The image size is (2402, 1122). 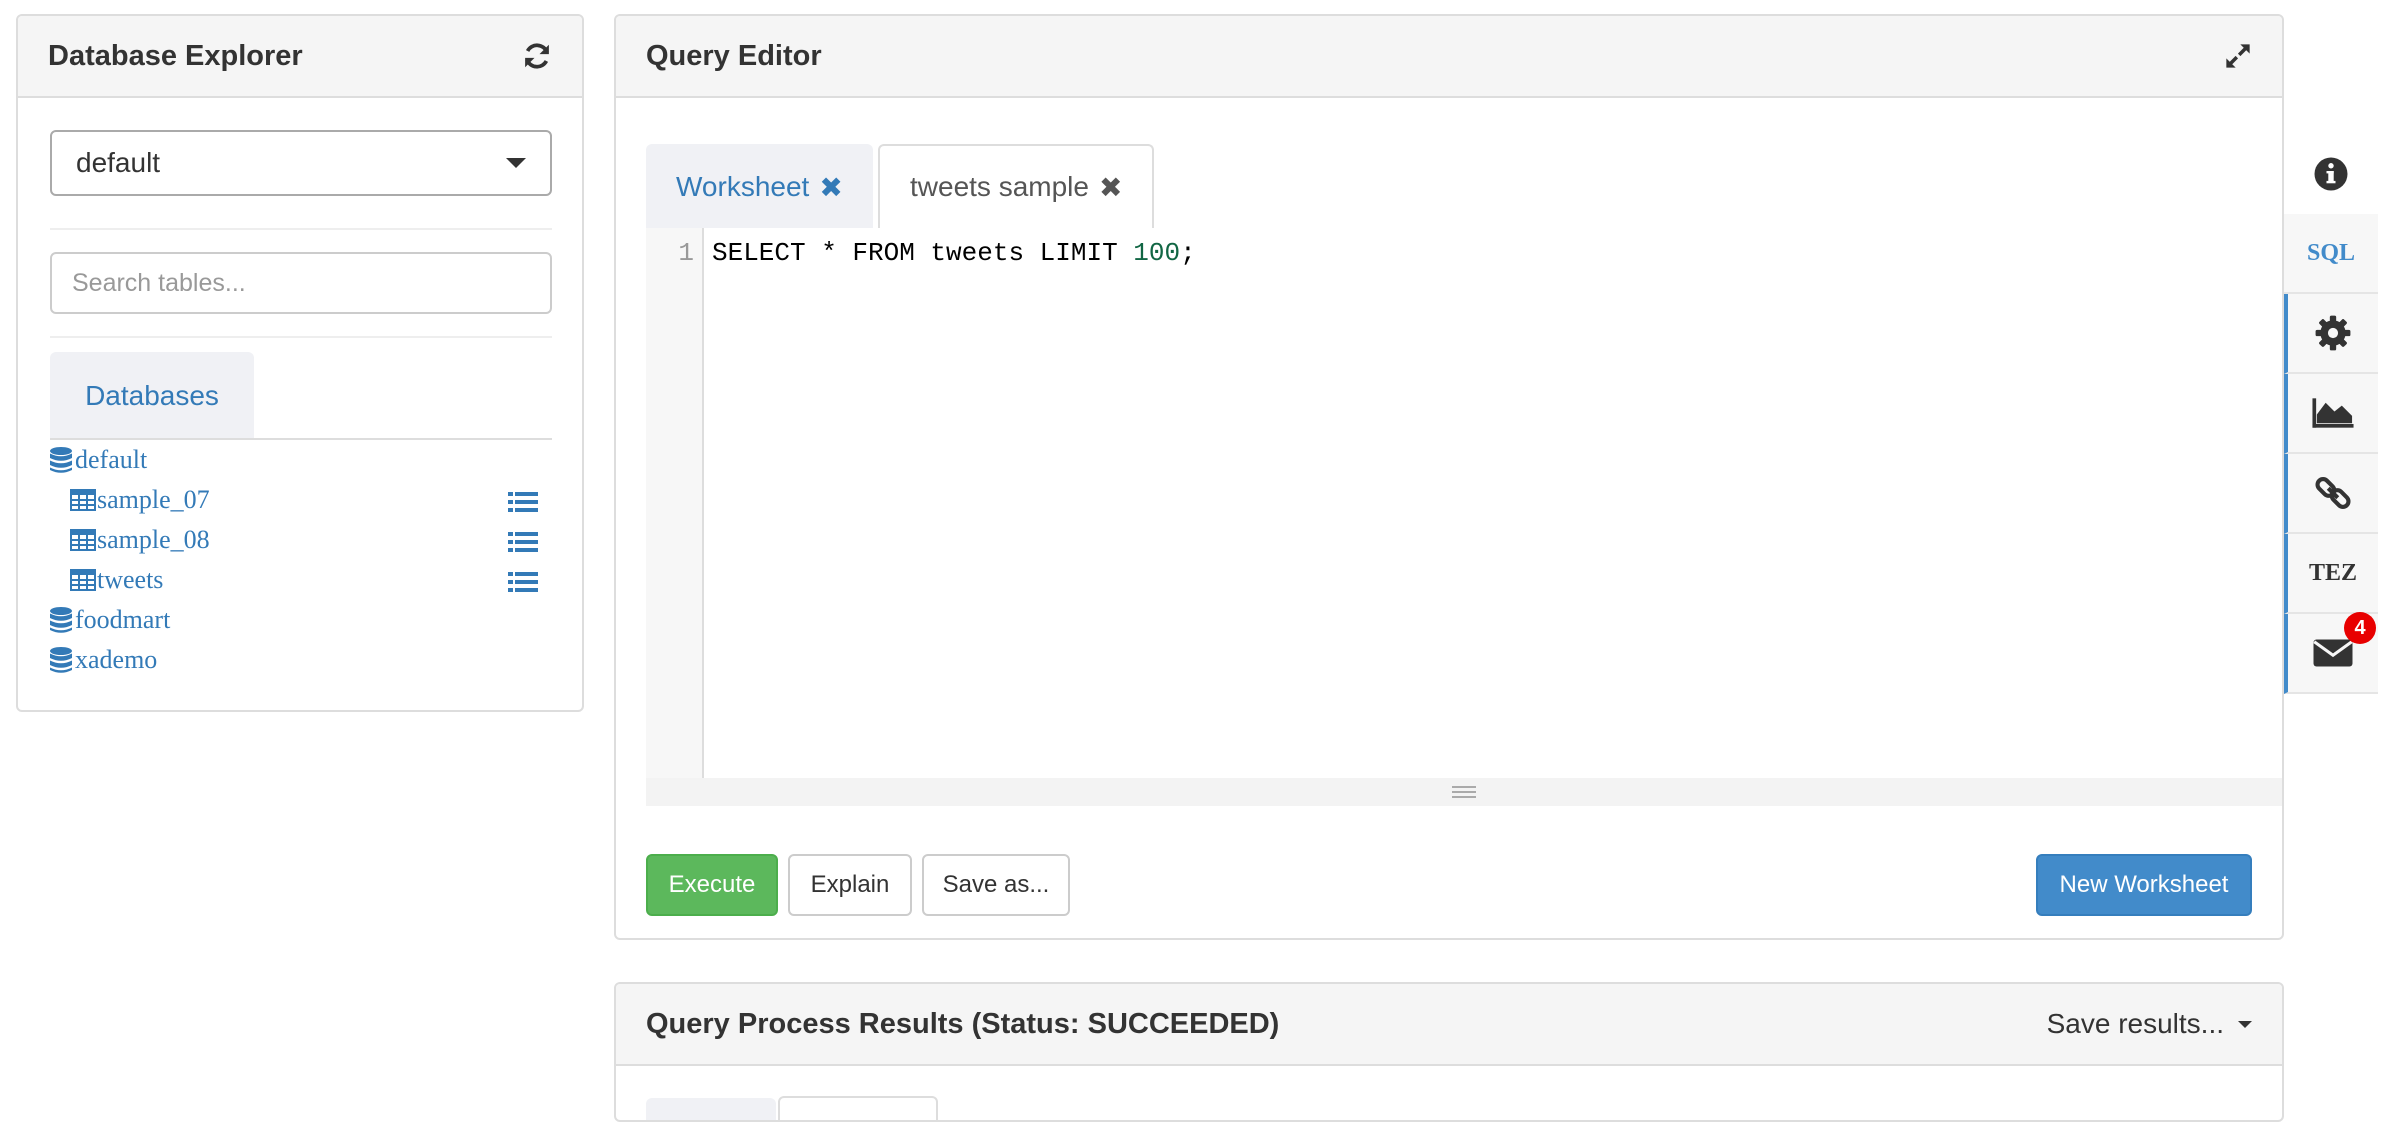 I want to click on table-item-sample-07: sample_07, so click(x=303, y=500).